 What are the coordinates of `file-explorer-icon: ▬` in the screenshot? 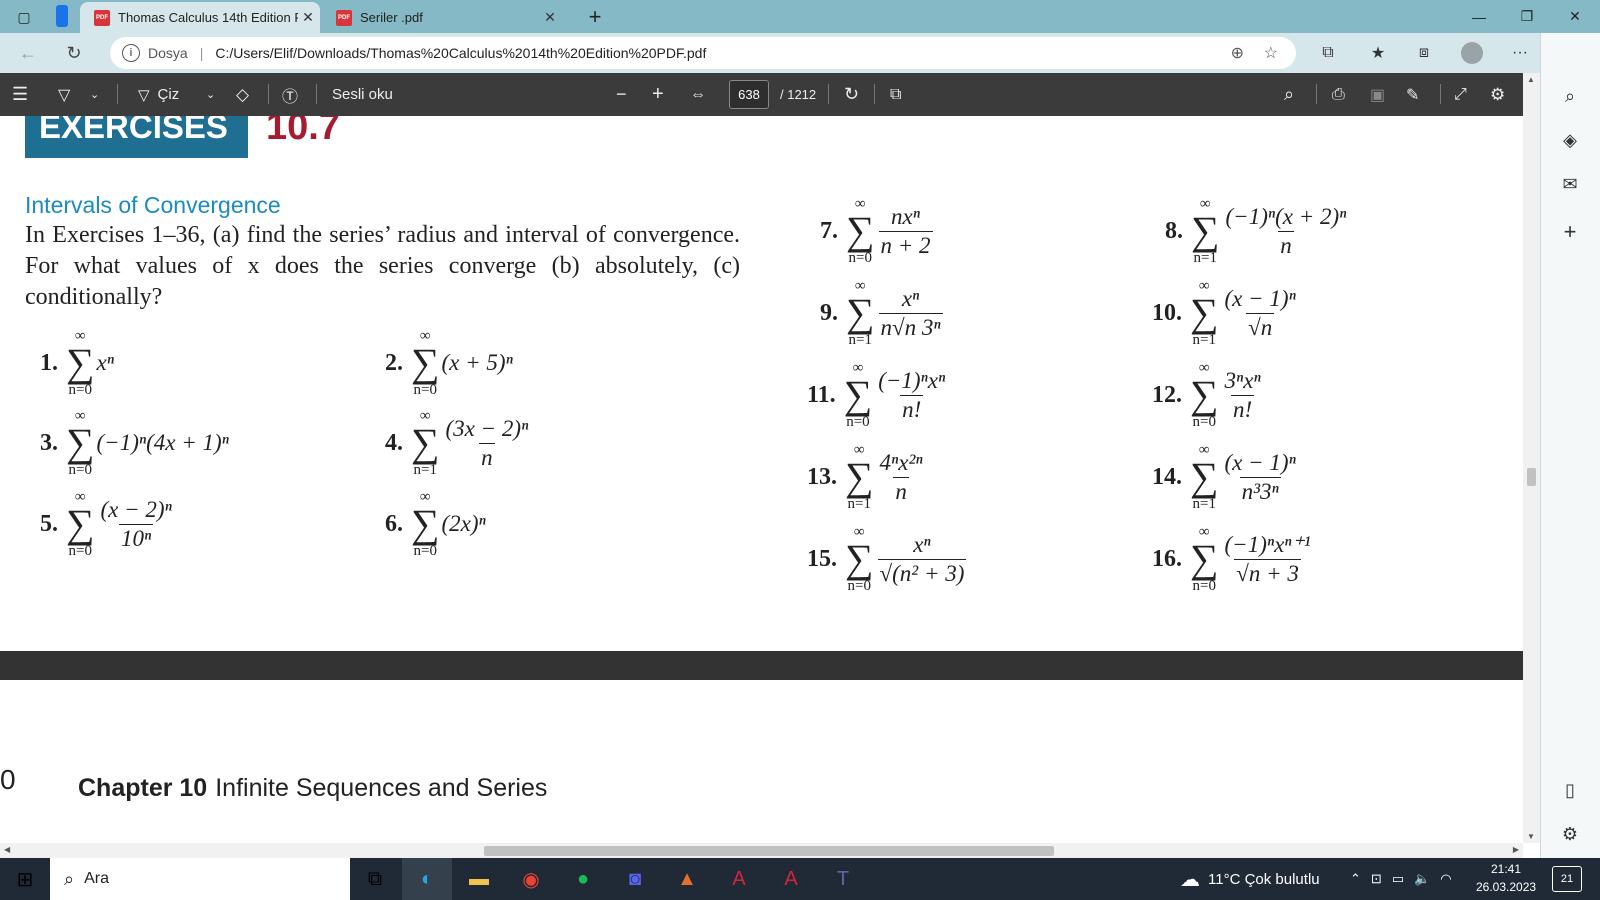 It's located at (479, 879).